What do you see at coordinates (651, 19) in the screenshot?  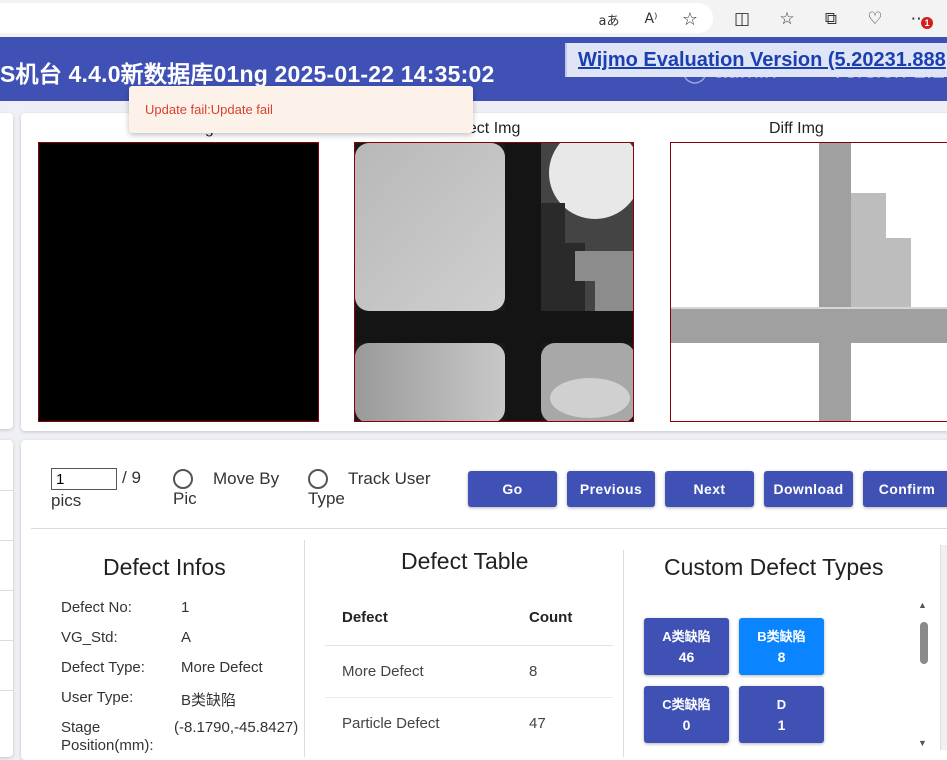 I see `text-size-icon: A⁾` at bounding box center [651, 19].